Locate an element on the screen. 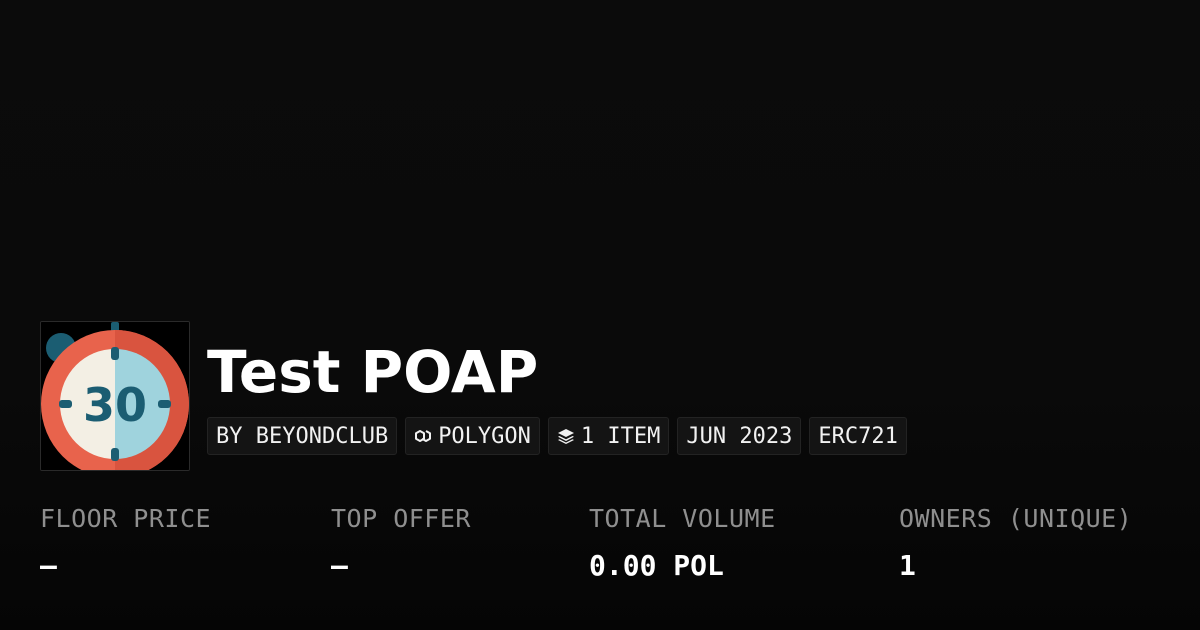 The width and height of the screenshot is (1200, 630). tag-date: JUN 2023 is located at coordinates (739, 436).